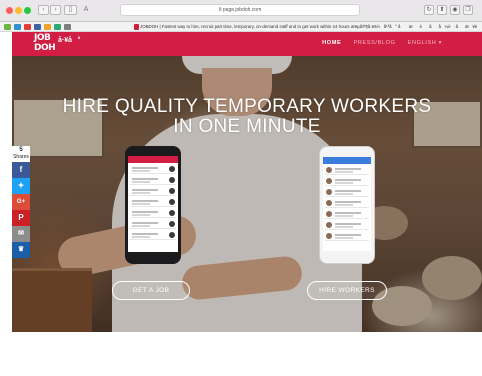 The height and width of the screenshot is (376, 482). I want to click on nav-press-blog: PRESS/BLOG, so click(374, 43).